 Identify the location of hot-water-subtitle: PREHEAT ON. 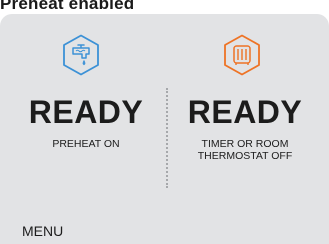
(86, 144).